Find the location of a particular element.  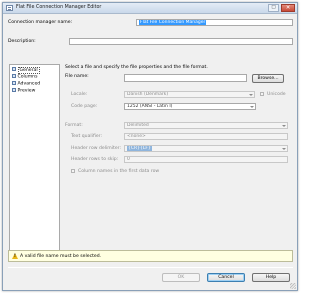

nav-item-label: Preview is located at coordinates (26, 91).